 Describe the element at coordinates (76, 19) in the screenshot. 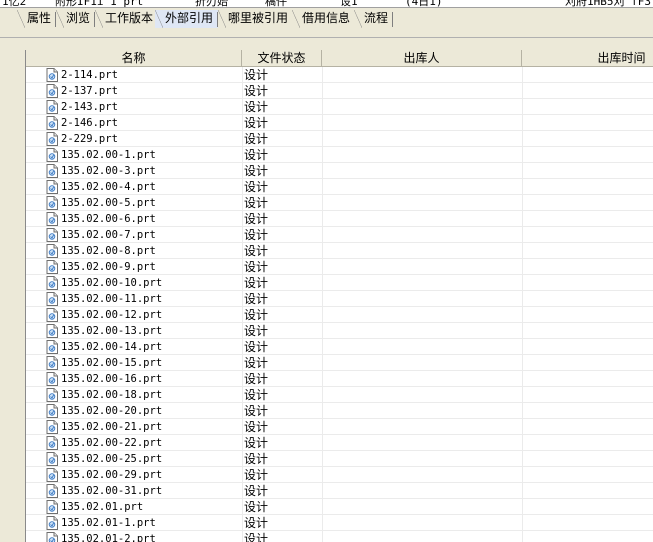

I see `tab-browse: 浏览` at that location.